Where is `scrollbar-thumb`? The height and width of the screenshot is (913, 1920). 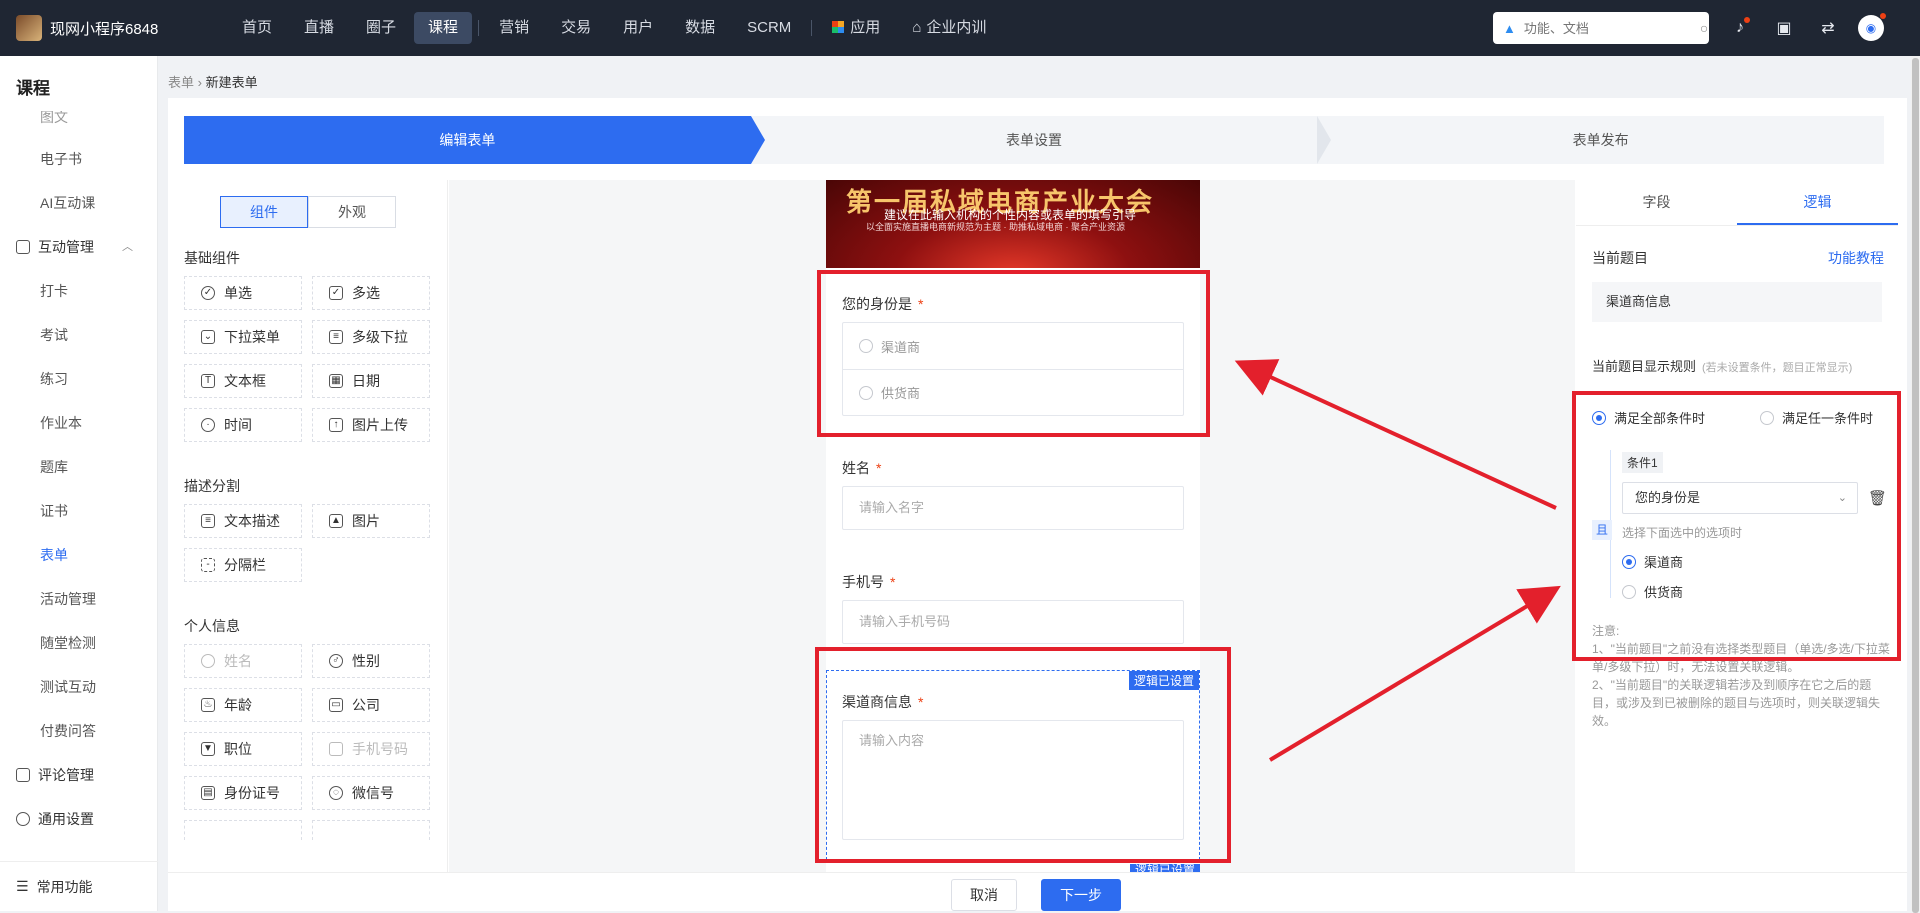 scrollbar-thumb is located at coordinates (1915, 485).